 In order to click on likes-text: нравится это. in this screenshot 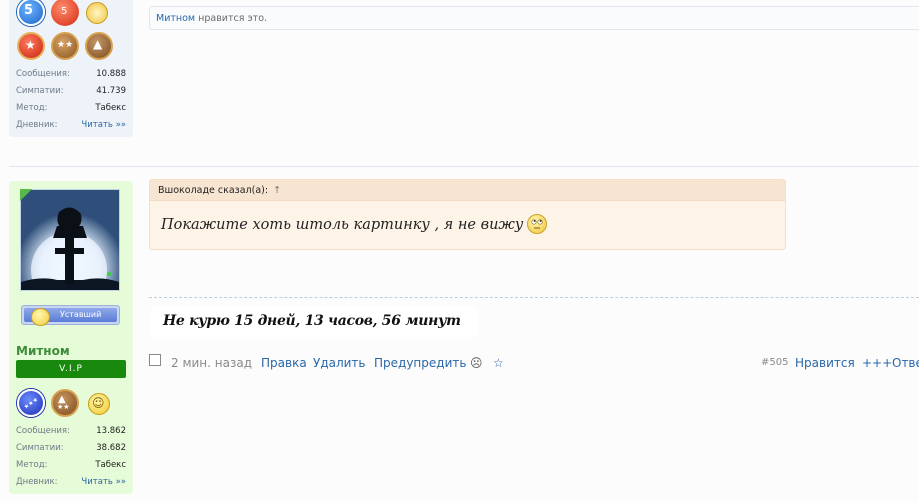, I will do `click(231, 18)`.